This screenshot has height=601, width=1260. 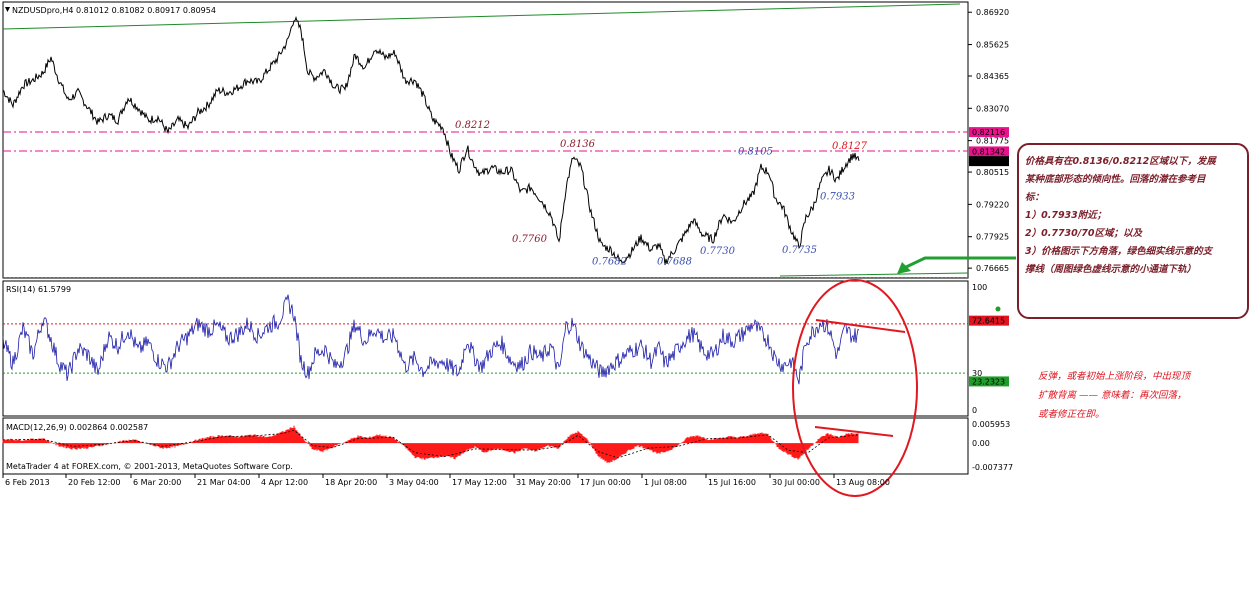 I want to click on price-level-tag-label: 0.80954, so click(x=988, y=161).